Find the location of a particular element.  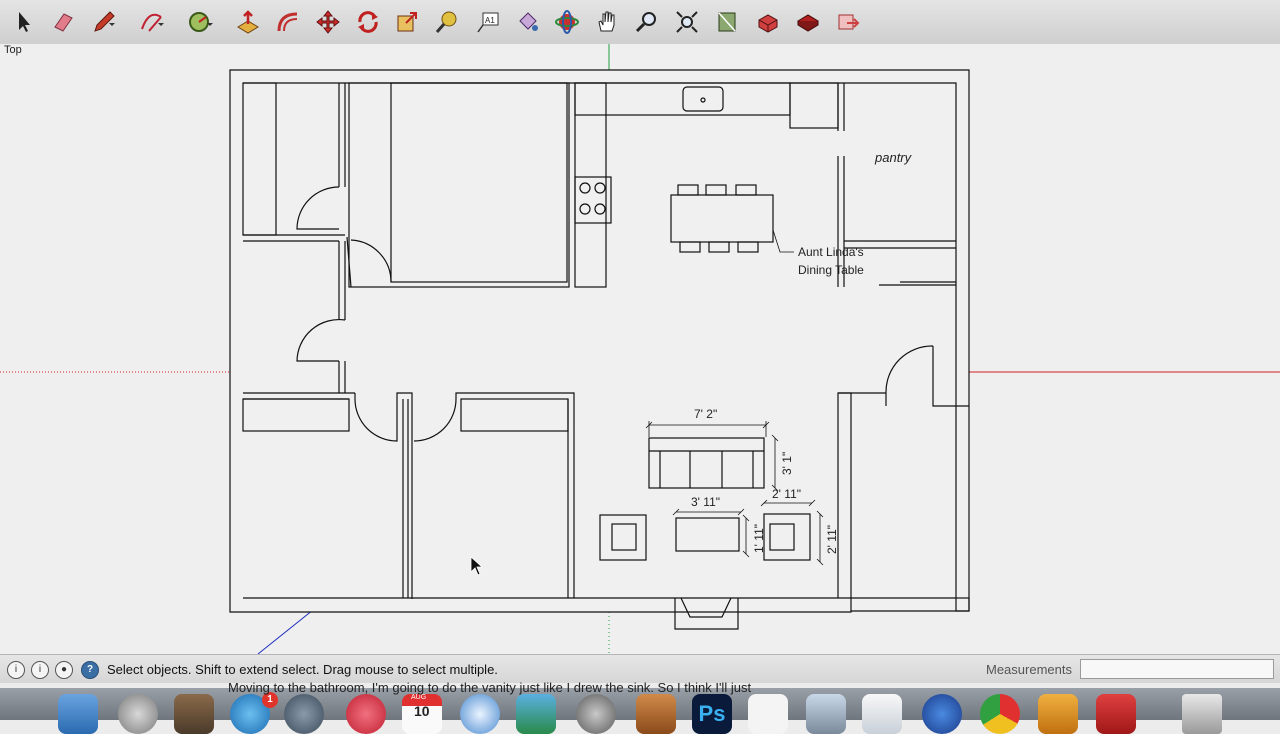

select-arrow-icon is located at coordinates (24, 22).